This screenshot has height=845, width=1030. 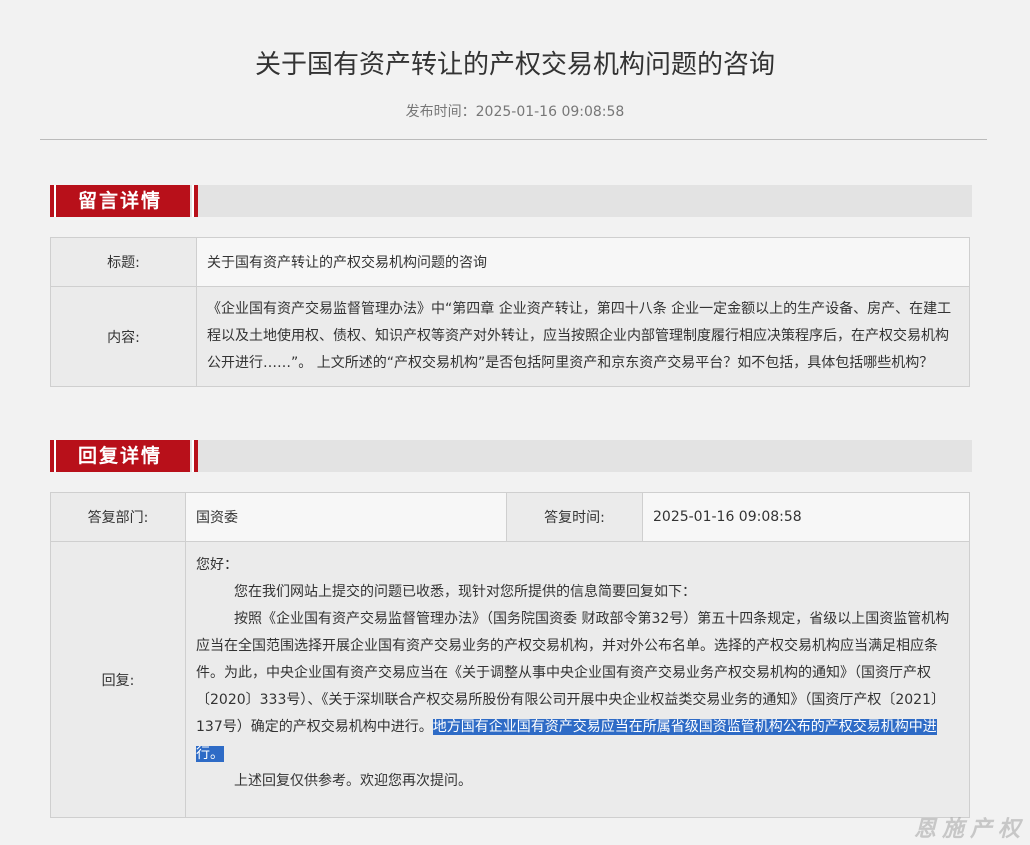 I want to click on reply-para-1: 您在我们网站上提交的问题已收悉，现针对您所提供的信息简要回复如下：, so click(x=465, y=592).